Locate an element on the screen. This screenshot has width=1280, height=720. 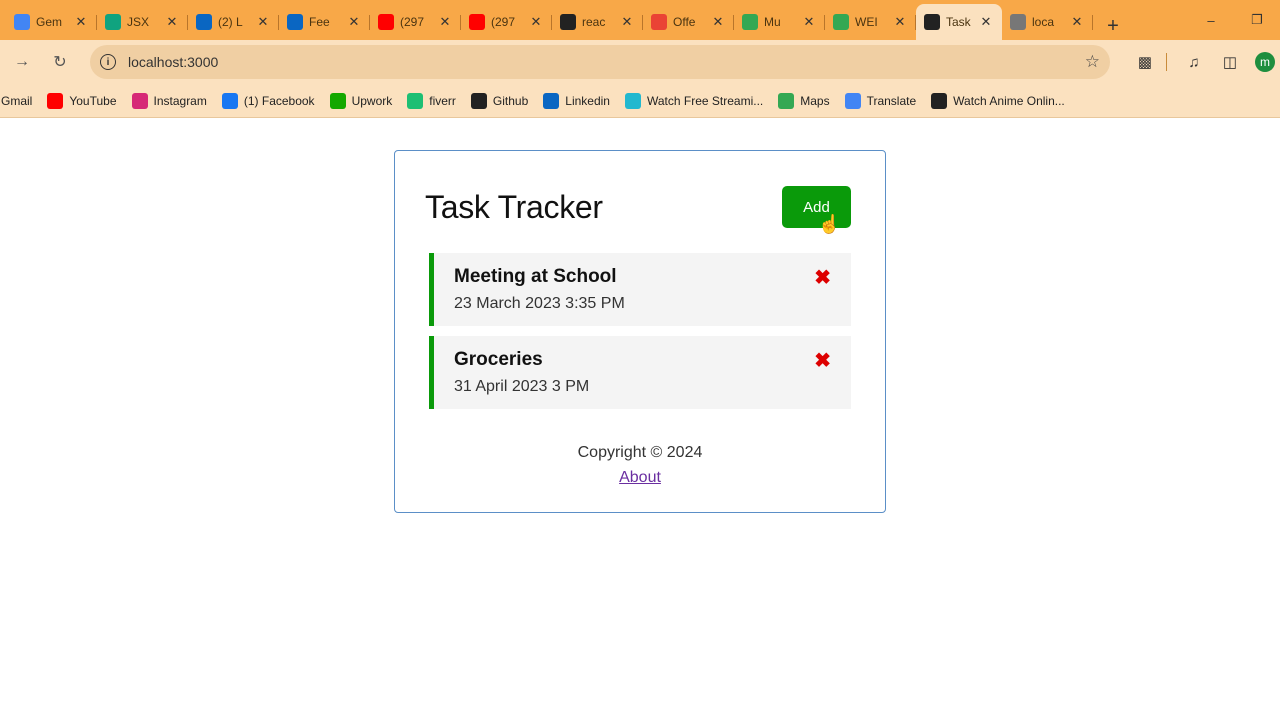
tab-1: JSX ✕ is located at coordinates (142, 22).